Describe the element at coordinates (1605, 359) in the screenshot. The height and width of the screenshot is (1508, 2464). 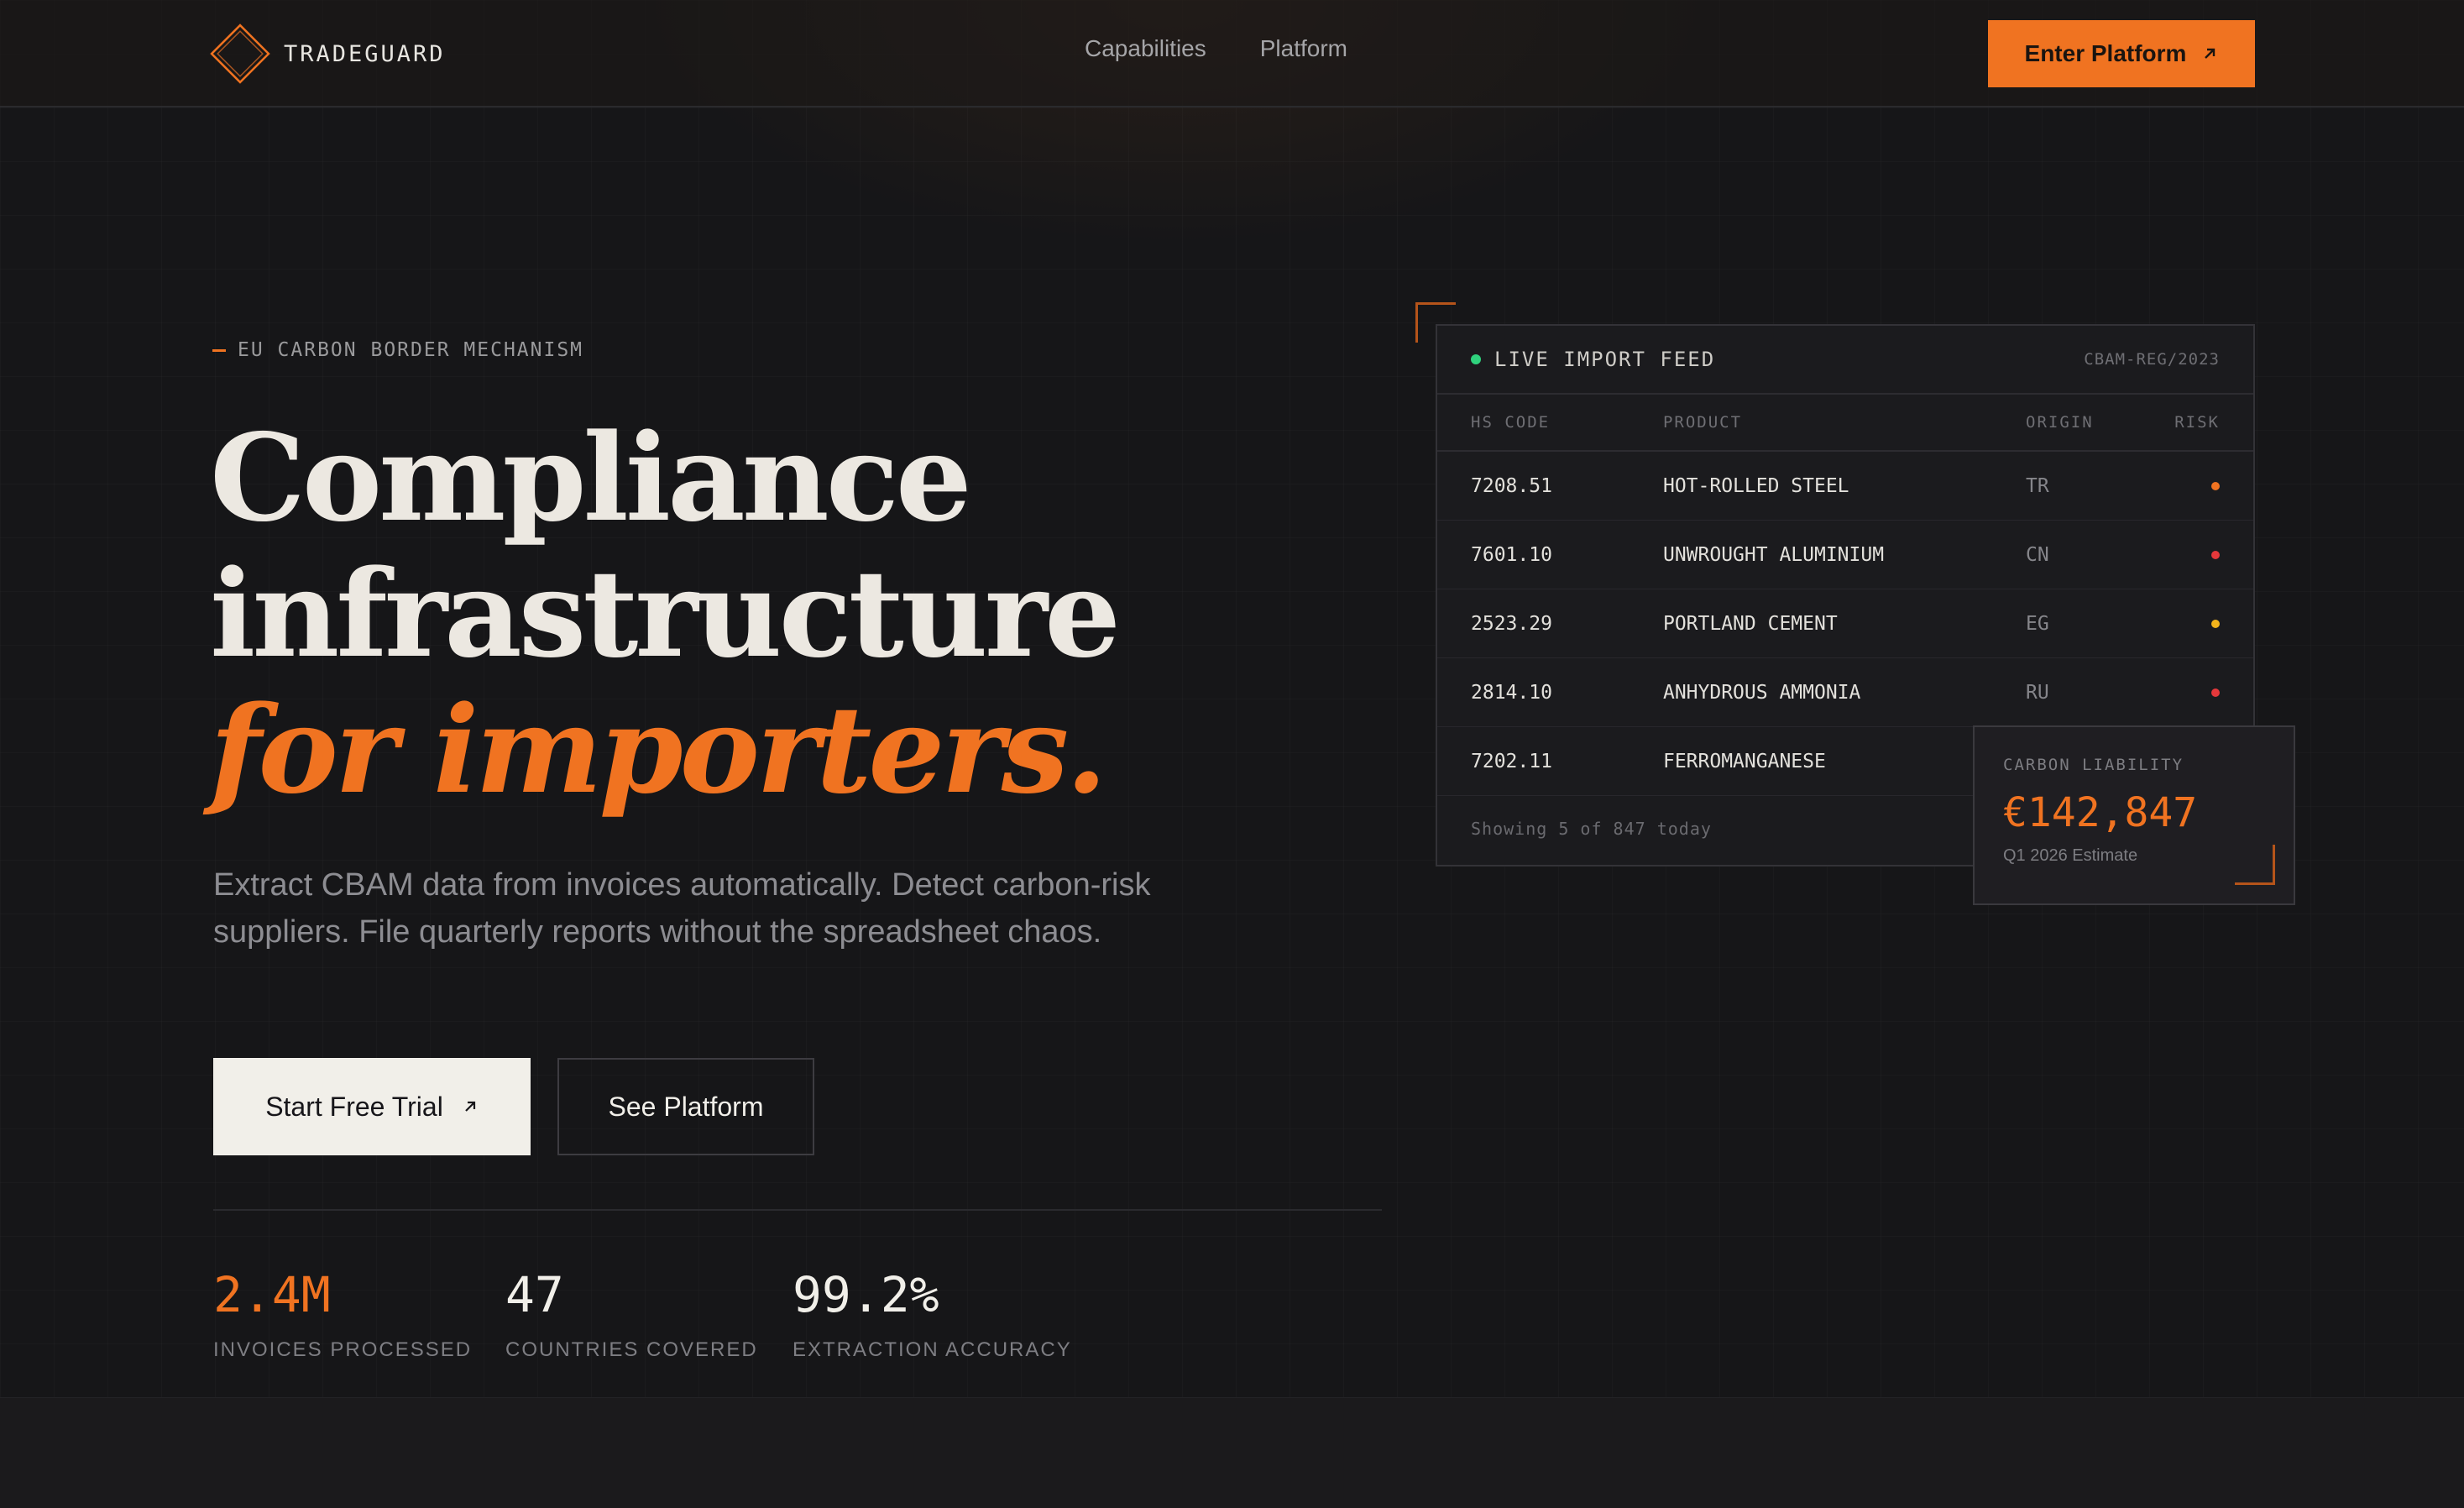
I see `feed-title: LIVE IMPORT FEED` at that location.